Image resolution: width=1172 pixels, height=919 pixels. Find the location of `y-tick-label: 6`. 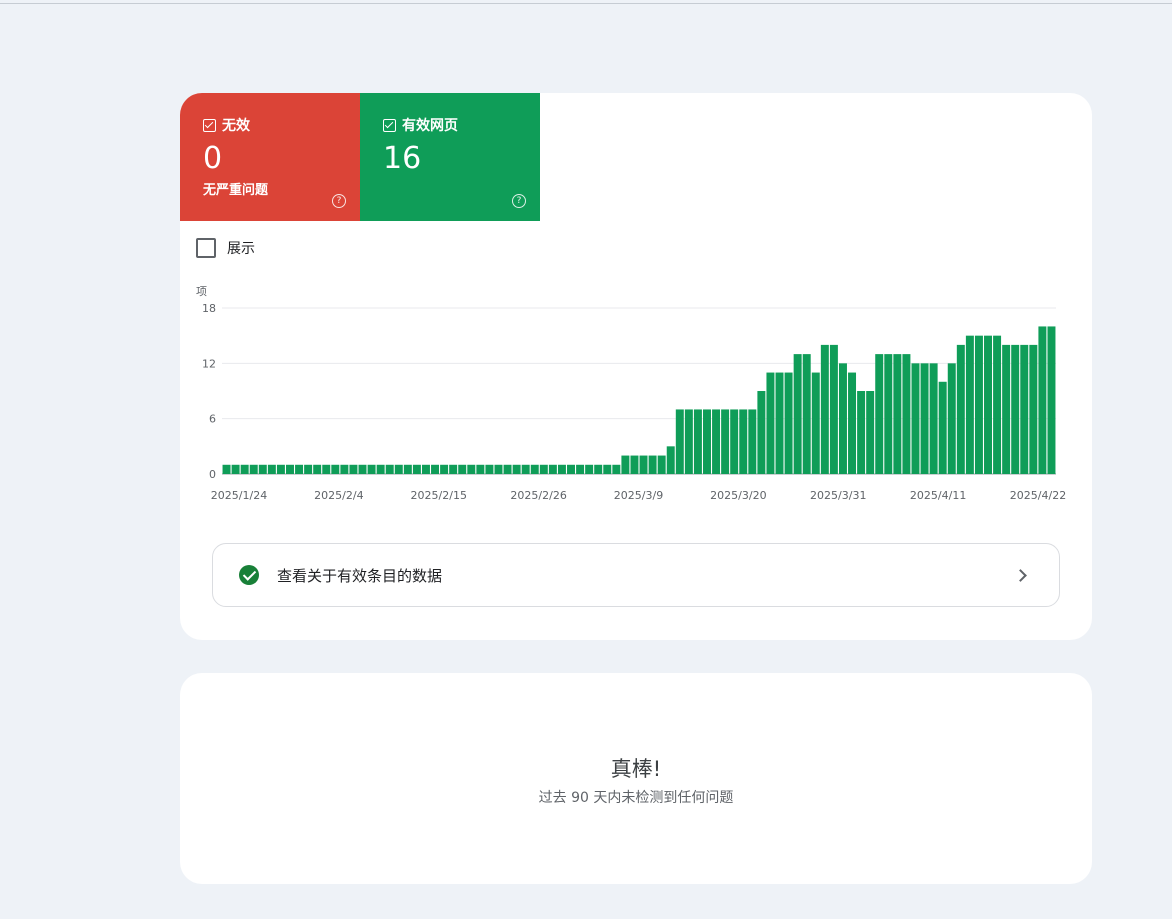

y-tick-label: 6 is located at coordinates (212, 419).